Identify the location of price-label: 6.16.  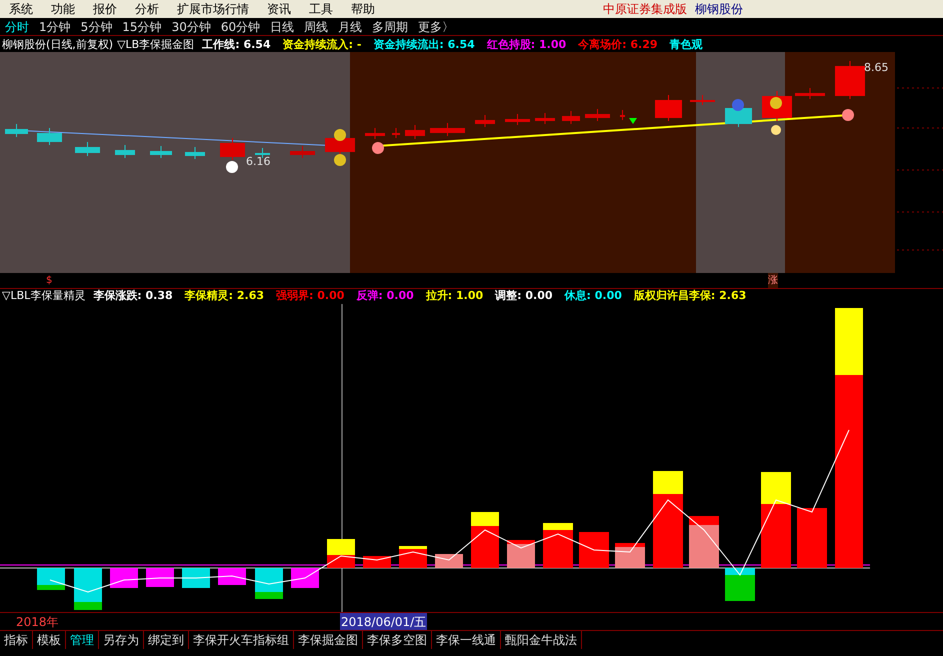
(258, 161).